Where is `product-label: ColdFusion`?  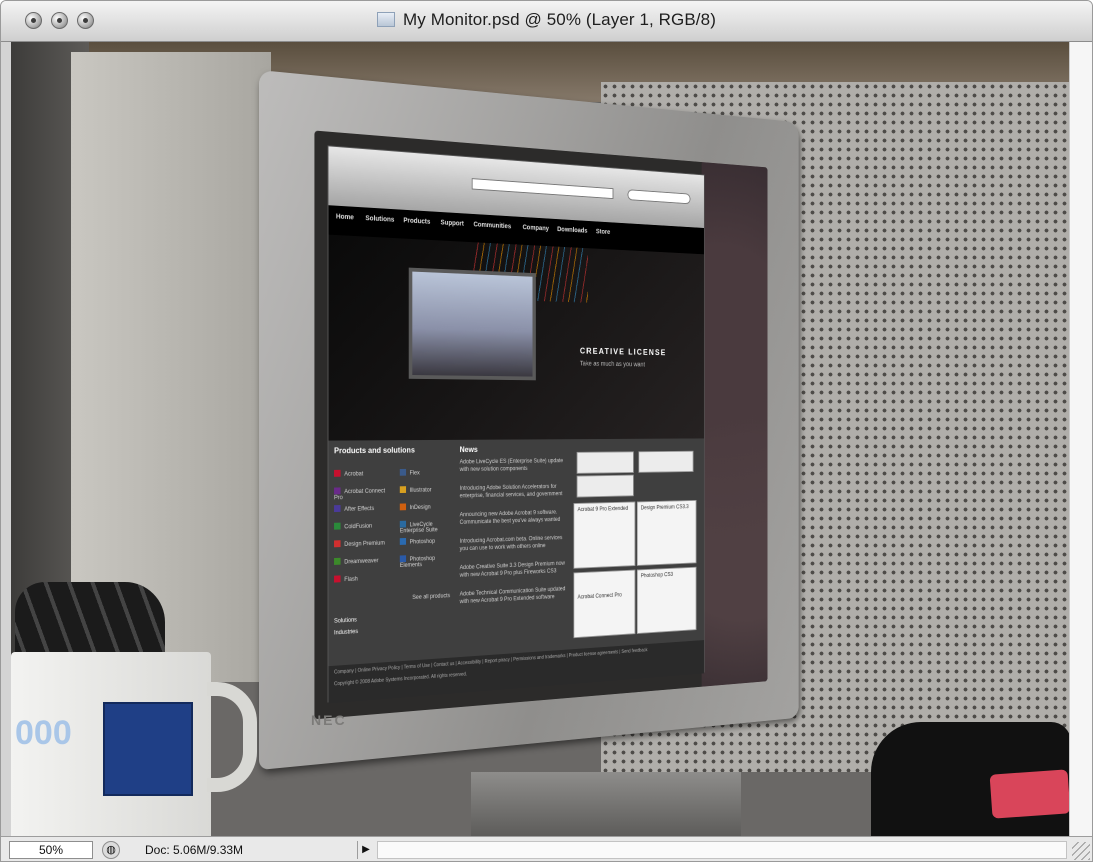 product-label: ColdFusion is located at coordinates (358, 527).